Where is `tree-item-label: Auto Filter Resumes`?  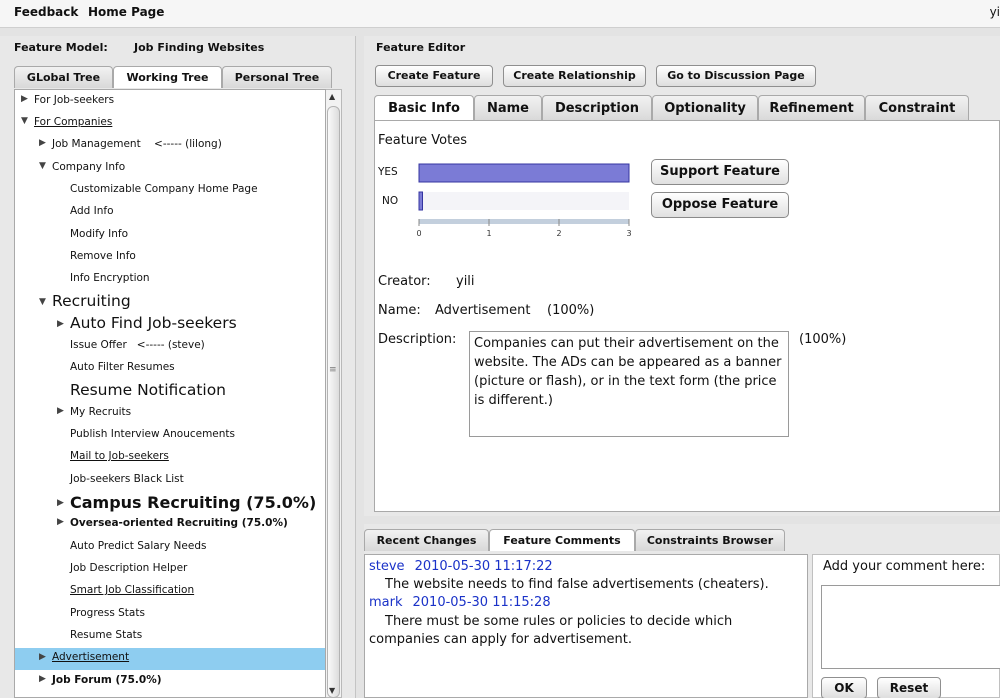
tree-item-label: Auto Filter Resumes is located at coordinates (122, 367).